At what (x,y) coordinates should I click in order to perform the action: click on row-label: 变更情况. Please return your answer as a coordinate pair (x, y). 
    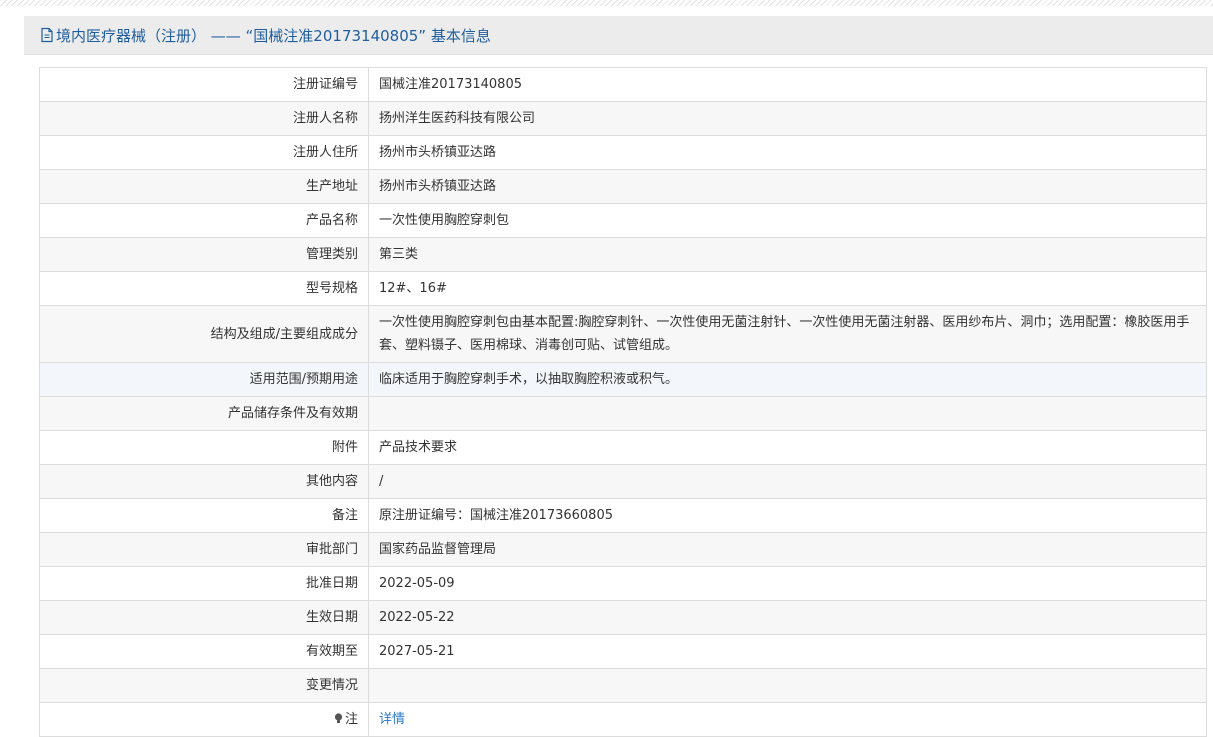
    Looking at the image, I should click on (204, 685).